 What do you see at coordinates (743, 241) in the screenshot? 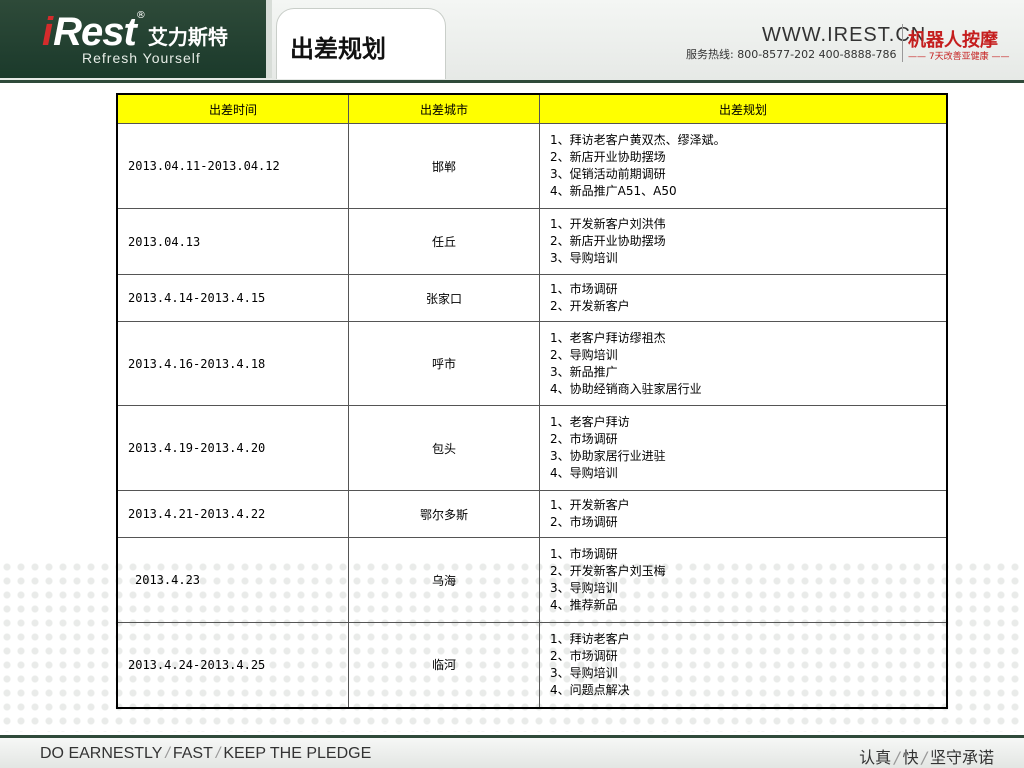
I see `cell-travel-plan: 1、开发新客户刘洪伟 2、新店开业协助摆场 3、导购培训` at bounding box center [743, 241].